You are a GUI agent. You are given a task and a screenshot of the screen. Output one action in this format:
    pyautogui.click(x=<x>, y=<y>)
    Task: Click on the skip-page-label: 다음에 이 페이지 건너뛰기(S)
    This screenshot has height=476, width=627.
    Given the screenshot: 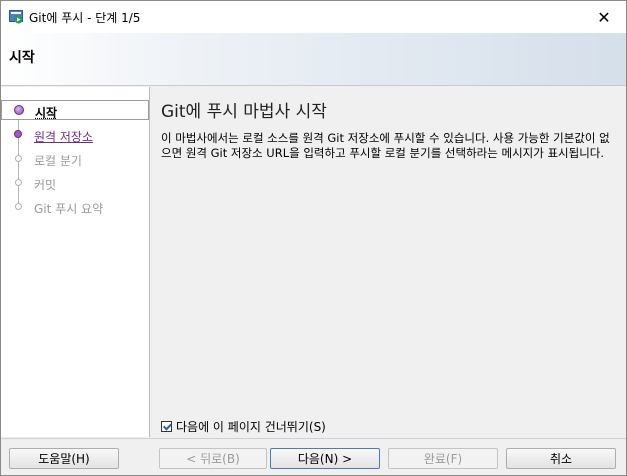 What is the action you would take?
    pyautogui.click(x=251, y=427)
    